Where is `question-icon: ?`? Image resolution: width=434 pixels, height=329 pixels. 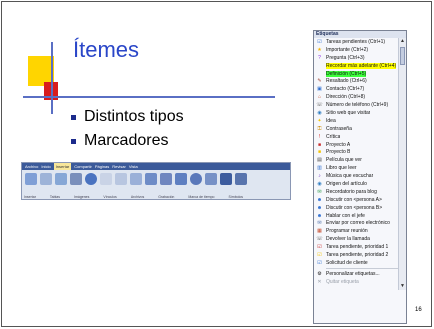 question-icon: ? is located at coordinates (319, 57).